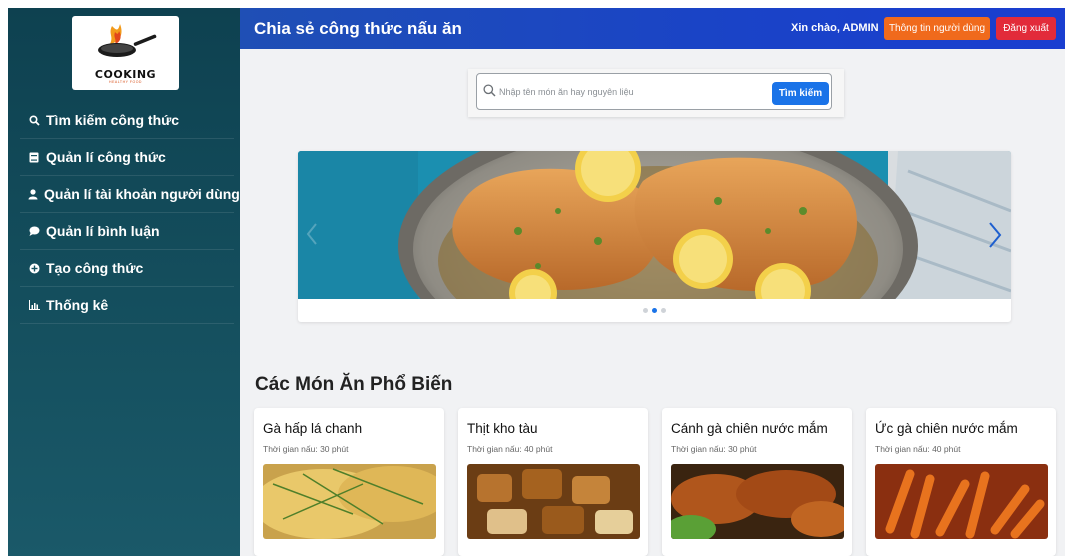  Describe the element at coordinates (34, 268) in the screenshot. I see `plus-circle-icon` at that location.